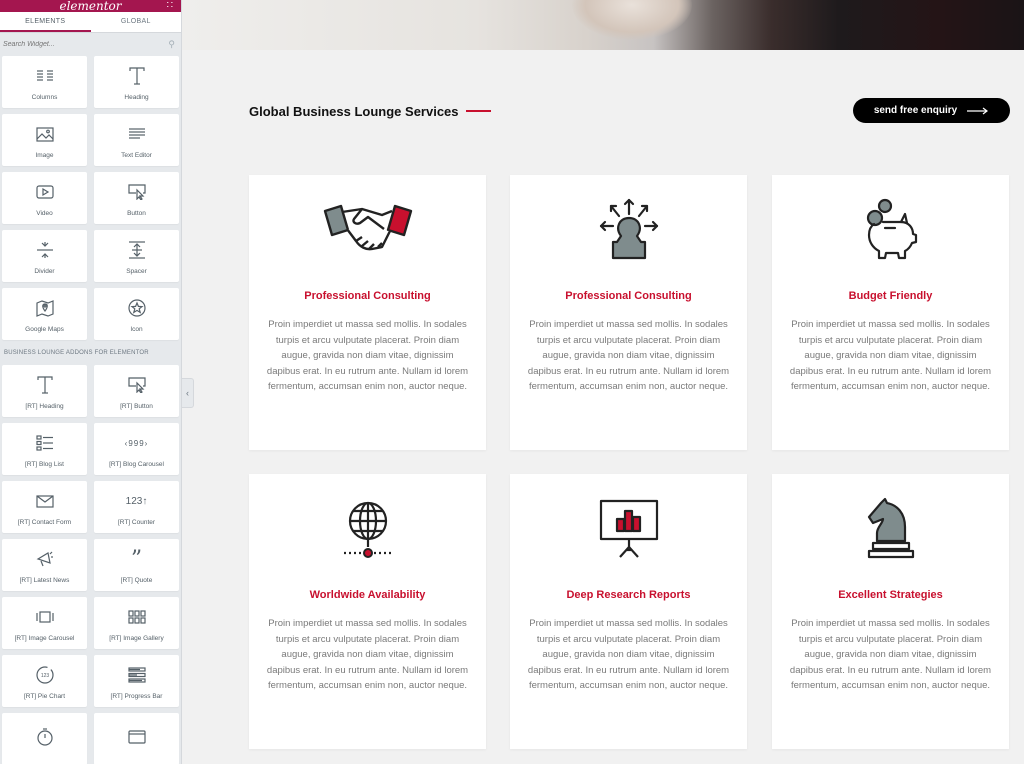 Image resolution: width=1024 pixels, height=764 pixels. Describe the element at coordinates (890, 595) in the screenshot. I see `card-title: Excellent Strategies` at that location.